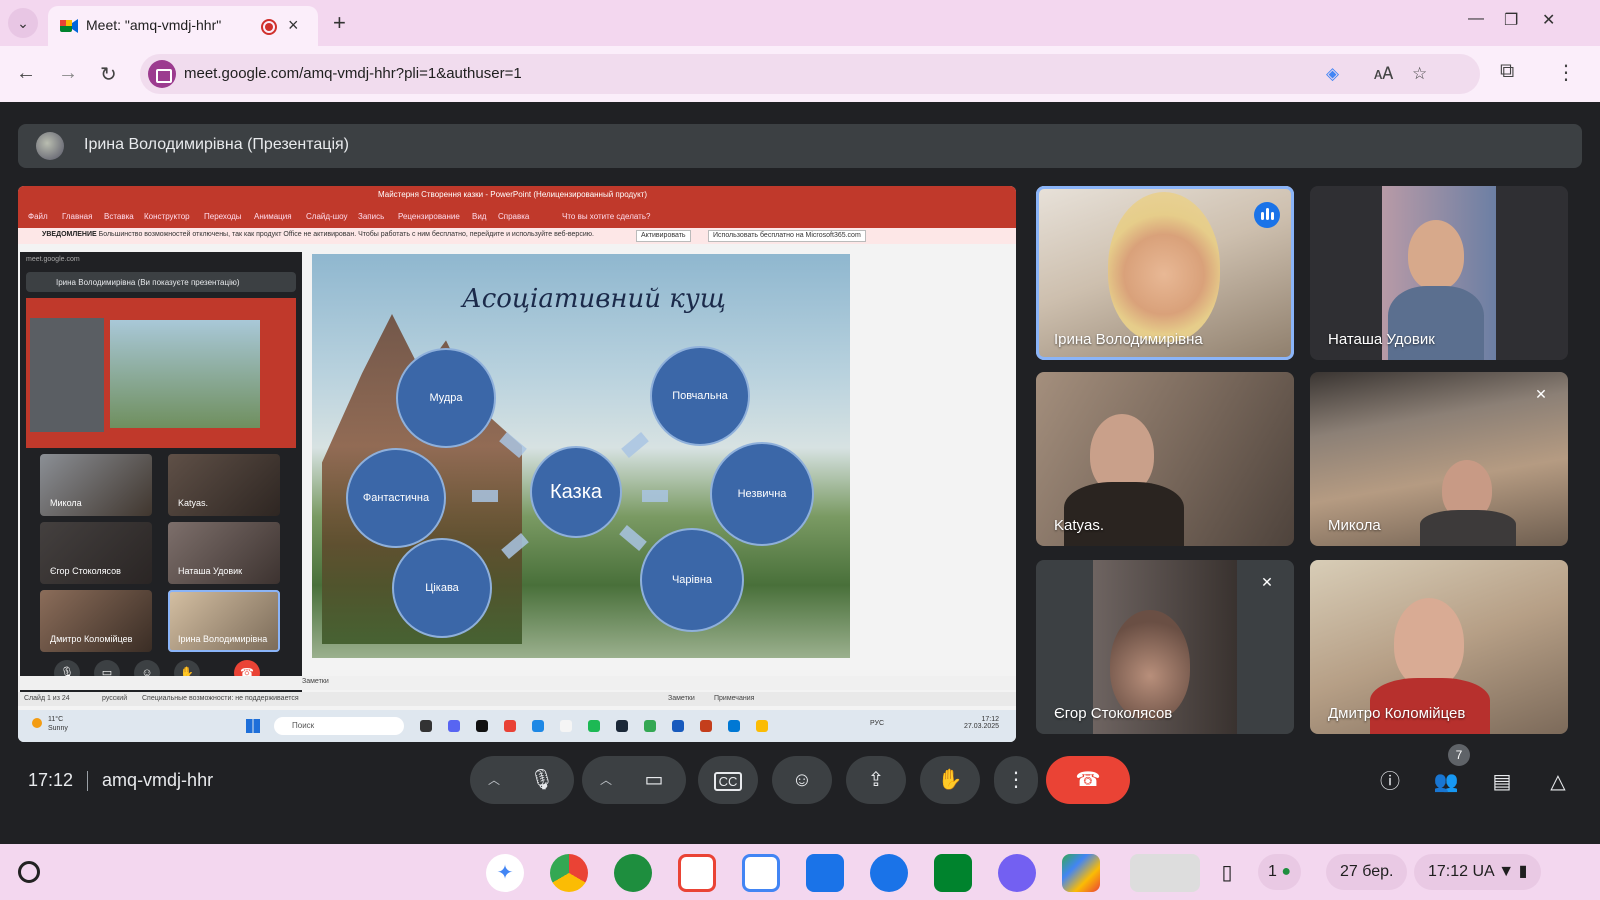  Describe the element at coordinates (158, 780) in the screenshot. I see `meeting-code: amq-vmdj-hhr` at that location.